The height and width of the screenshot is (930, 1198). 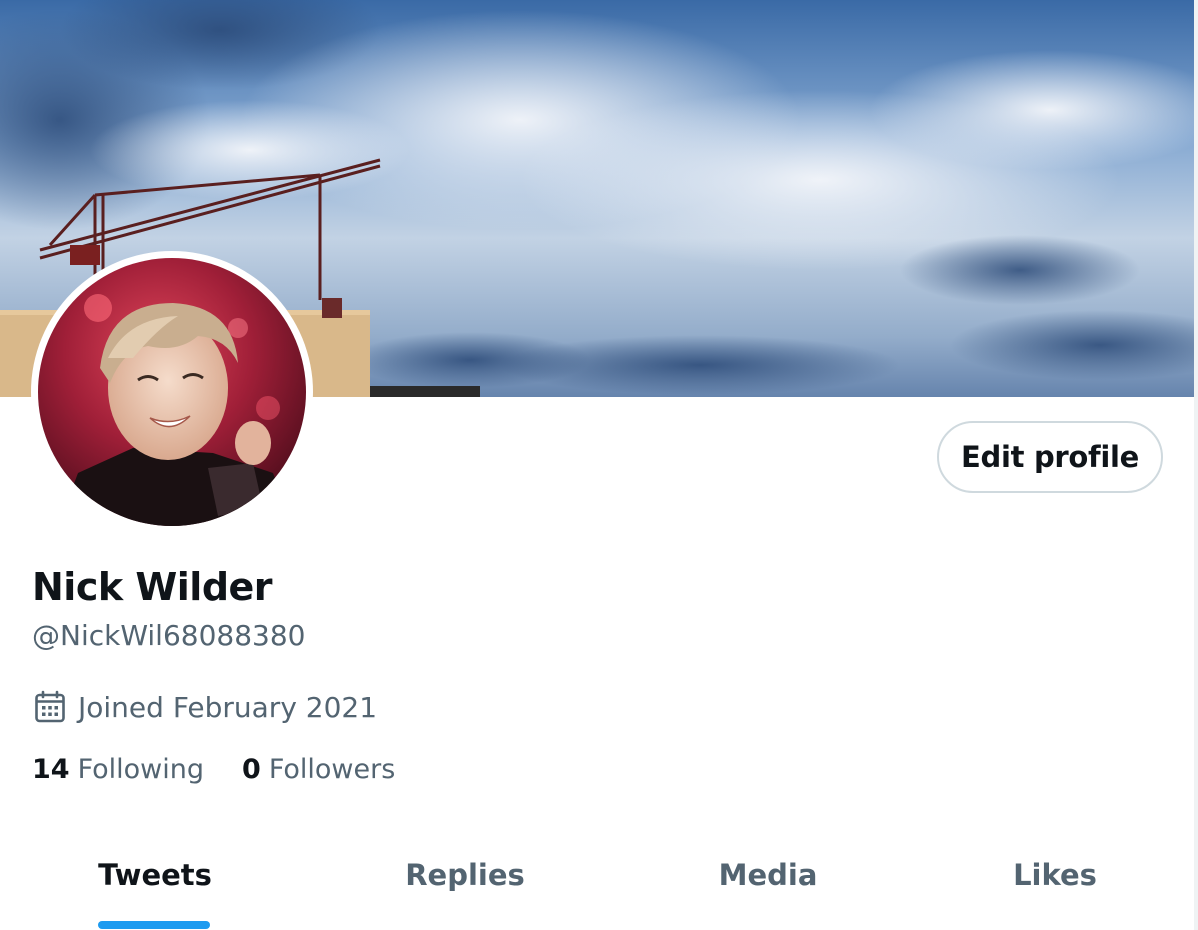 I want to click on followers-label: Followers, so click(x=332, y=769).